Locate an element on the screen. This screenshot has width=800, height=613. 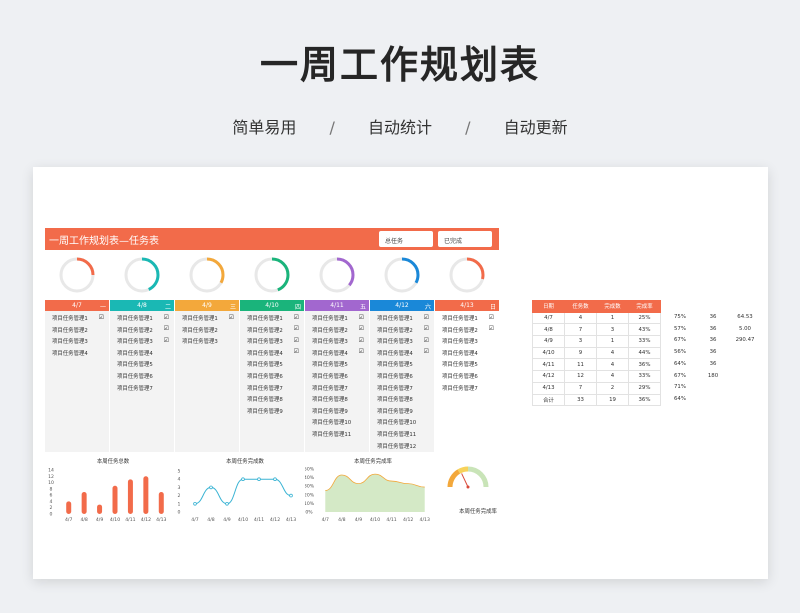
summary-cell: 合计 is located at coordinates (548, 400).